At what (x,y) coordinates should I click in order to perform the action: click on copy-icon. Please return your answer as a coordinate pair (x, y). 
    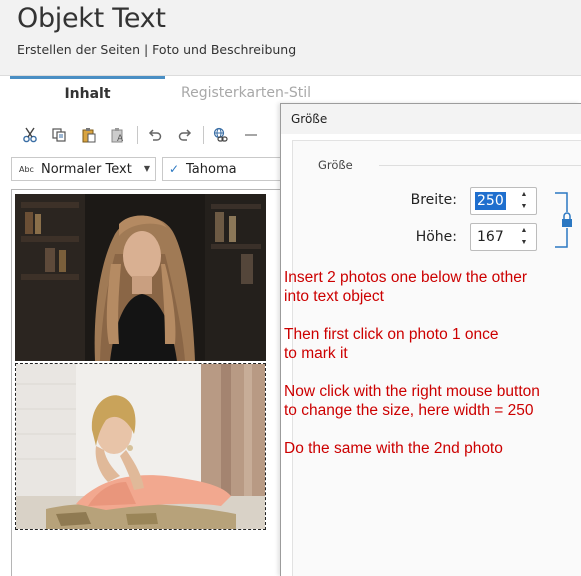
    Looking at the image, I should click on (59, 135).